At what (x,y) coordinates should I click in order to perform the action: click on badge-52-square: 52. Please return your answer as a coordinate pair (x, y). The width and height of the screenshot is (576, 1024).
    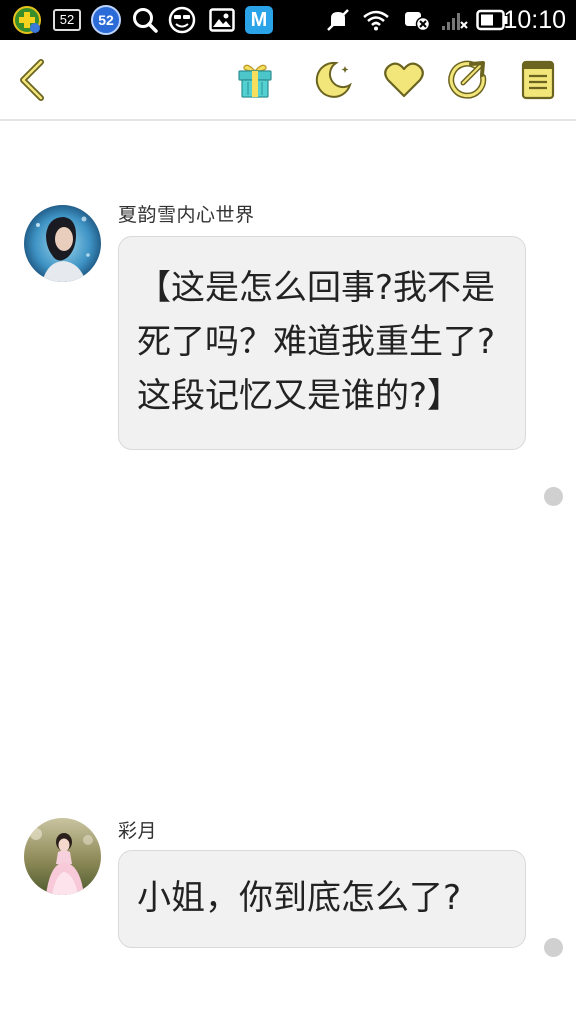
    Looking at the image, I should click on (67, 20).